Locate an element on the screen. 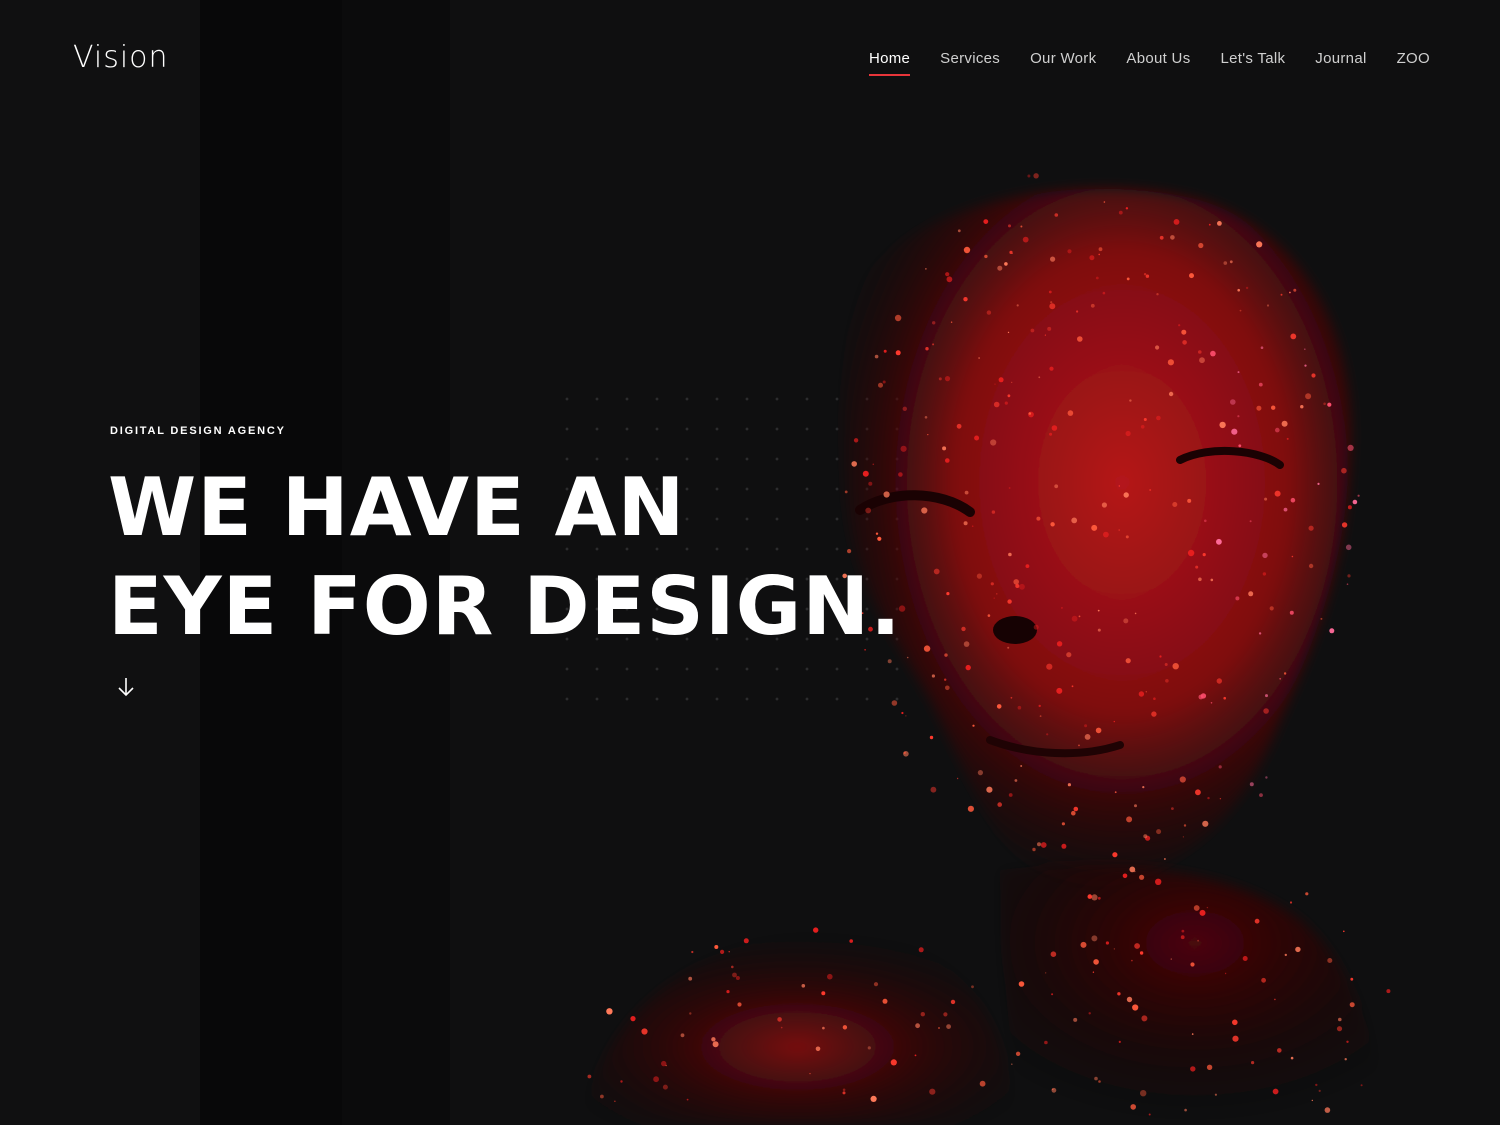 Image resolution: width=1500 pixels, height=1125 pixels. site-logo: Vision is located at coordinates (121, 57).